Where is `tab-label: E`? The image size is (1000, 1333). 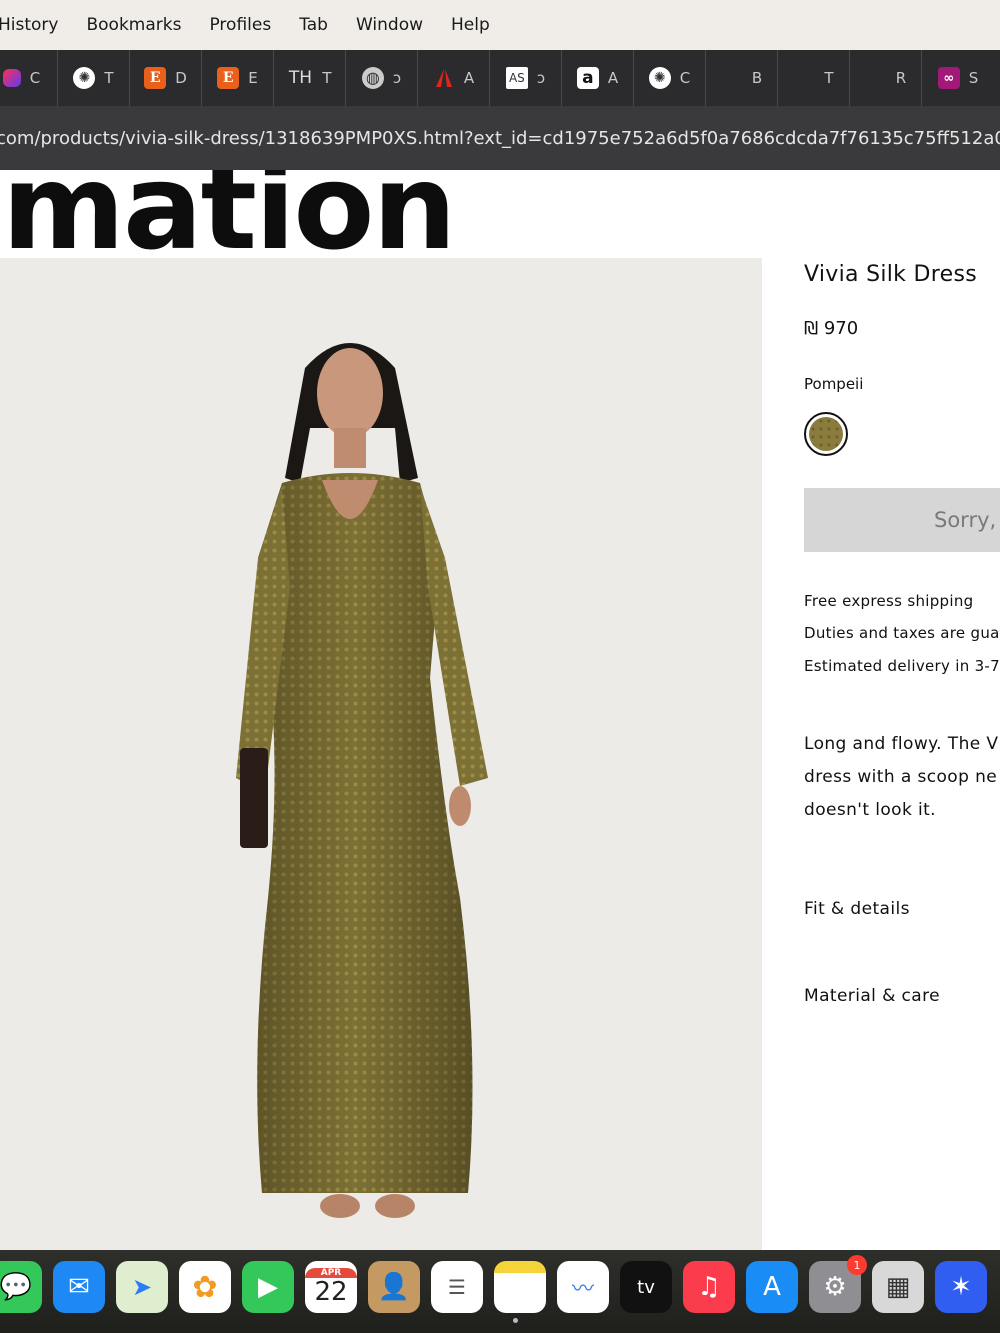
tab-label: E is located at coordinates (253, 78).